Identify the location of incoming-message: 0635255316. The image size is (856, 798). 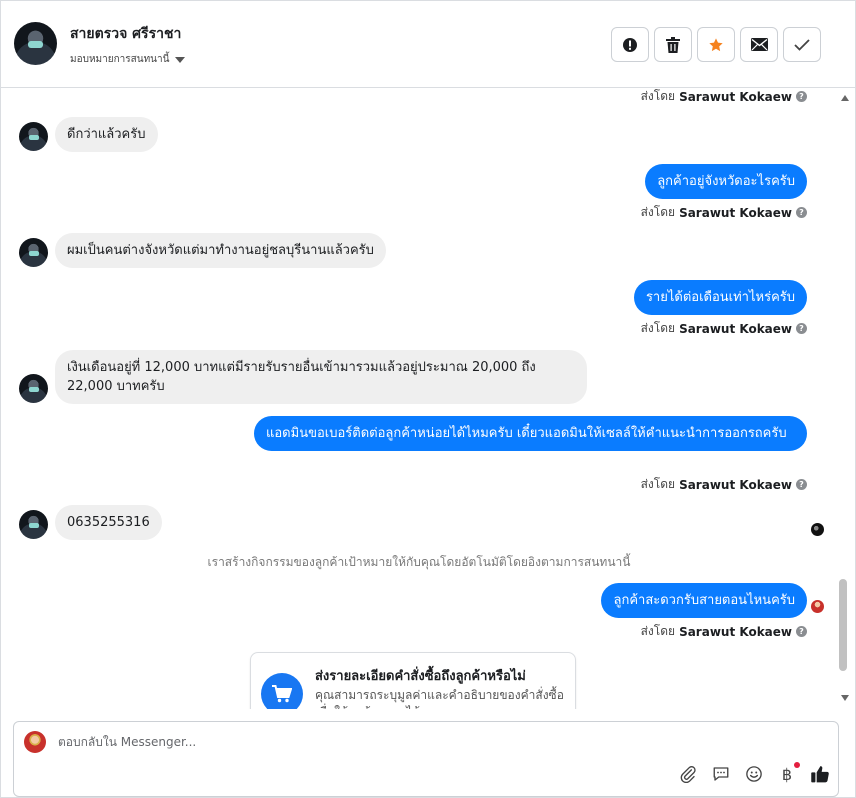
(108, 522).